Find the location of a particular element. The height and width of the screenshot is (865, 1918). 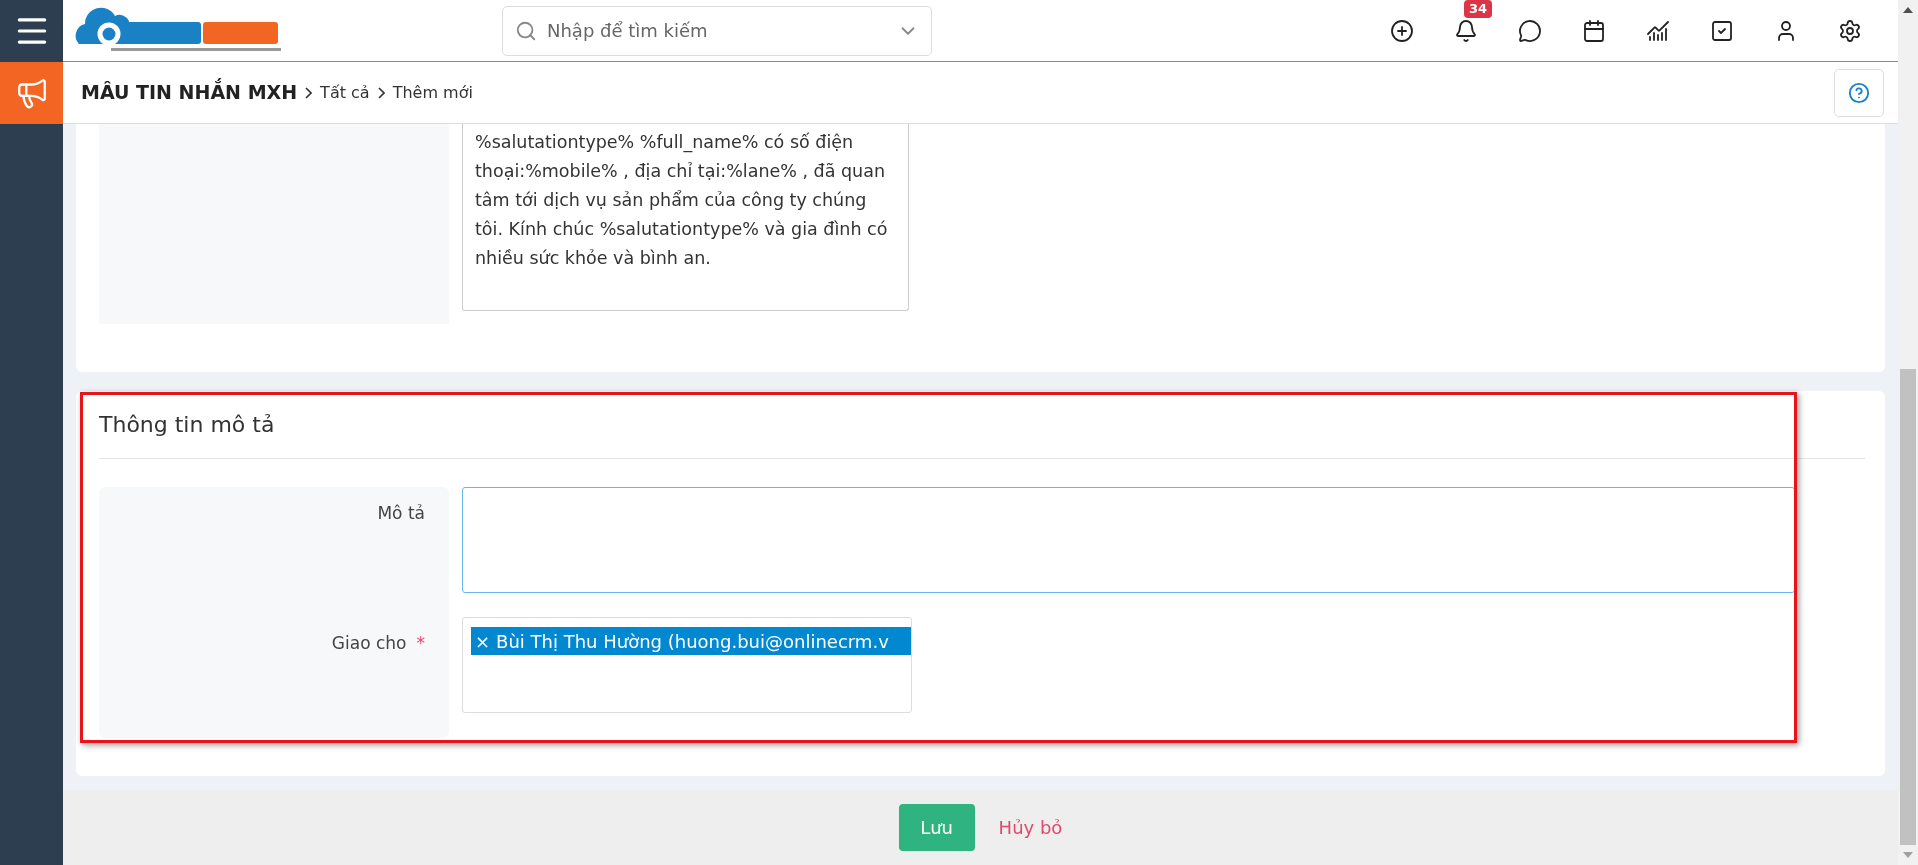

field-label: Mô tả is located at coordinates (401, 513).